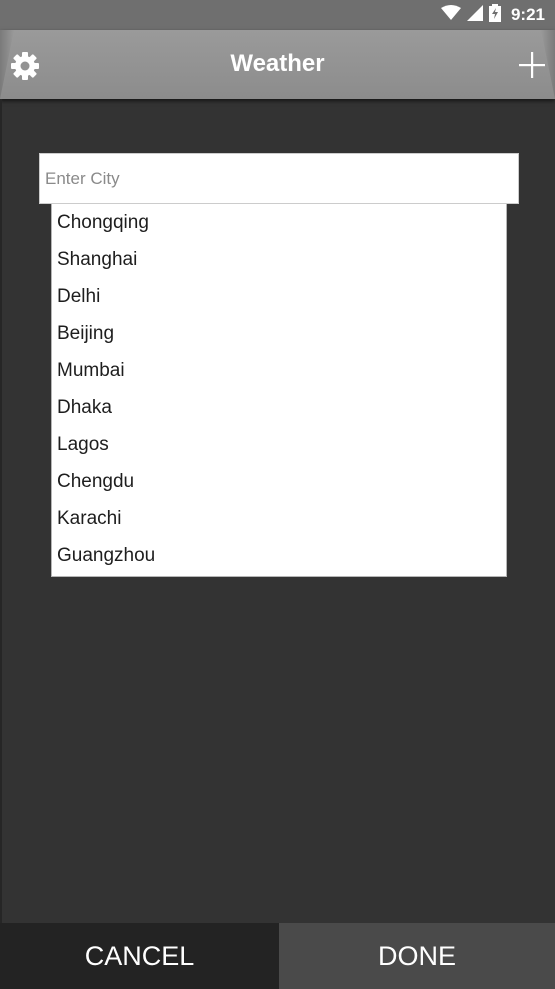 The image size is (555, 989). What do you see at coordinates (494, 15) in the screenshot?
I see `battery-charging-icon` at bounding box center [494, 15].